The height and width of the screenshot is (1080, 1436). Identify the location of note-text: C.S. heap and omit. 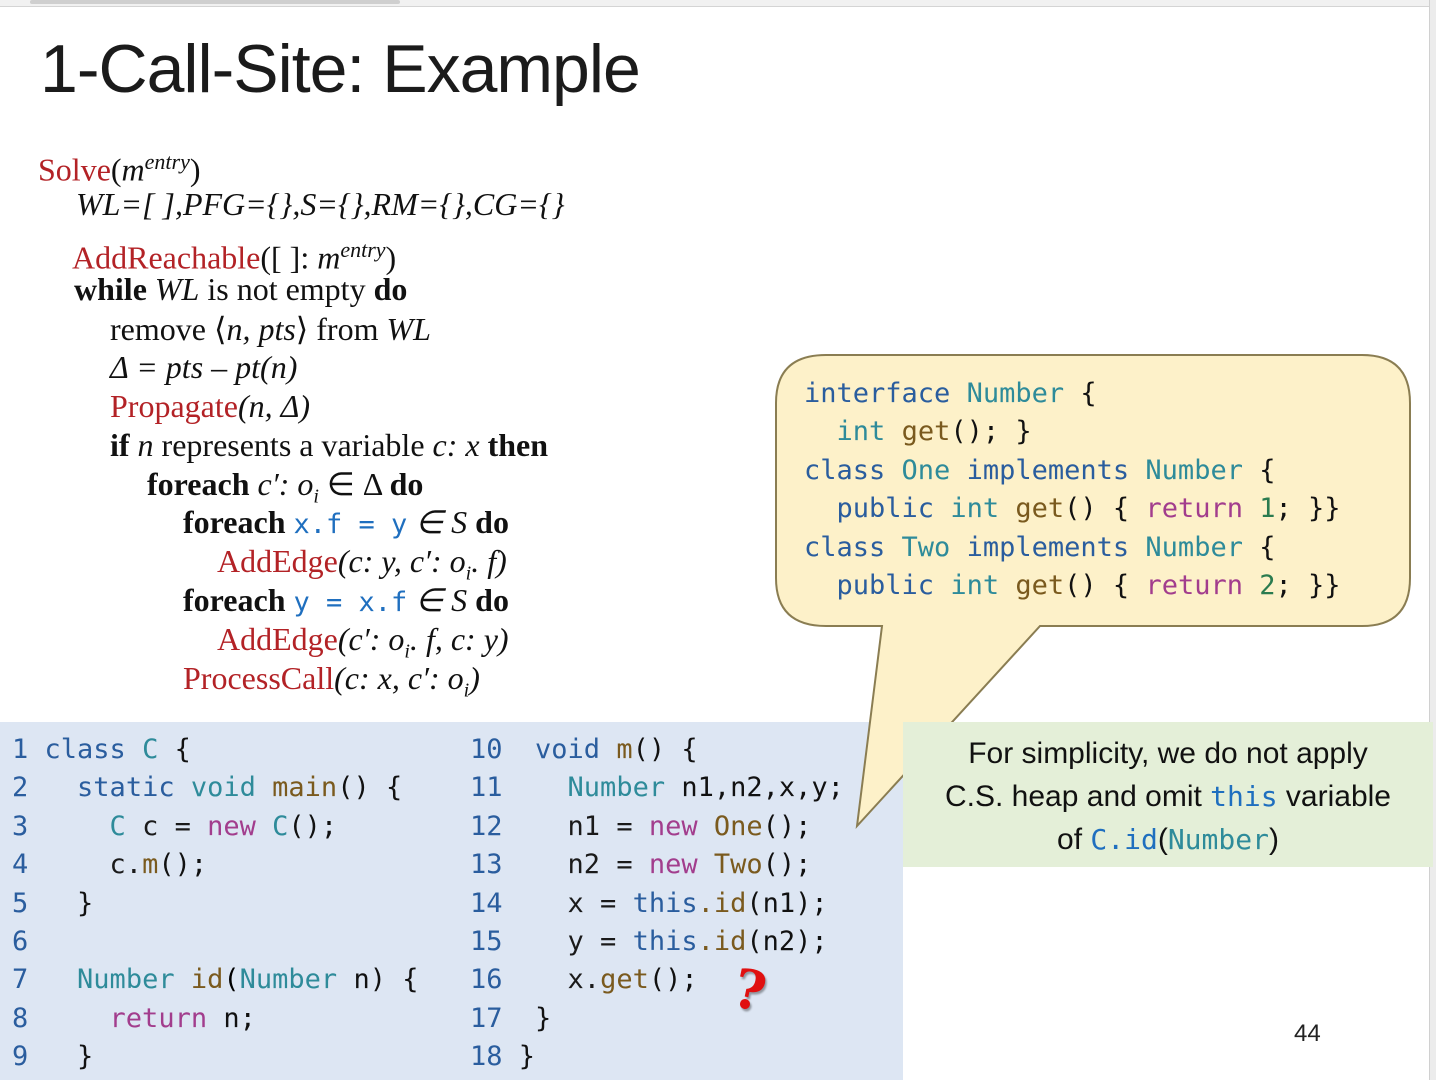
(1078, 796).